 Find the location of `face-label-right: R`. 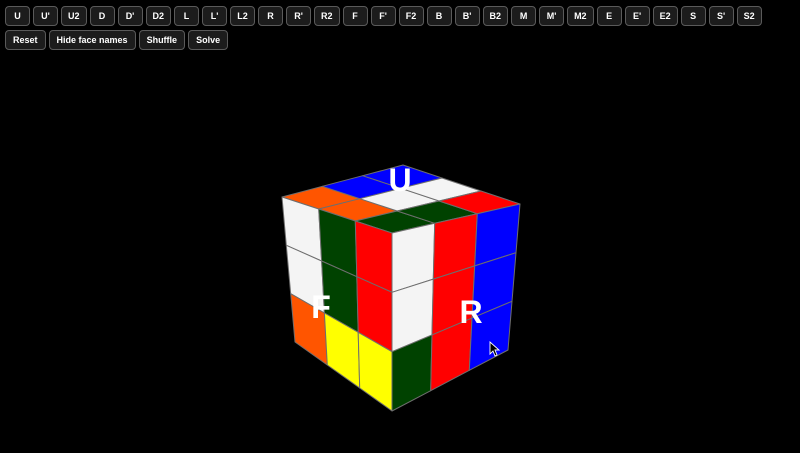

face-label-right: R is located at coordinates (470, 312).